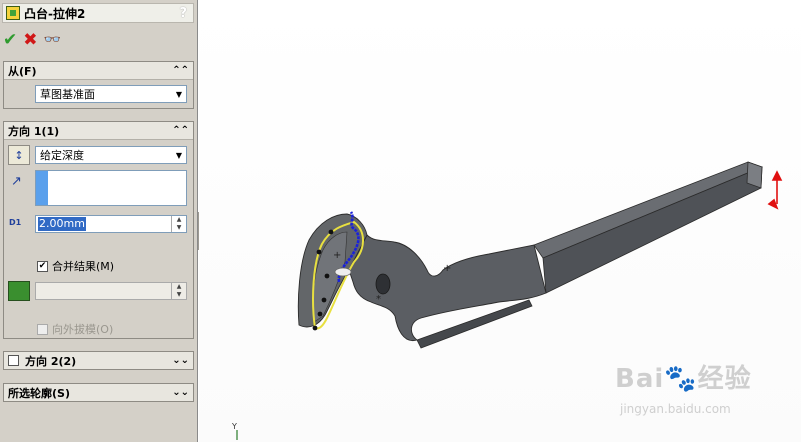 This screenshot has width=801, height=445. Describe the element at coordinates (111, 188) in the screenshot. I see `direction-reference-list` at that location.